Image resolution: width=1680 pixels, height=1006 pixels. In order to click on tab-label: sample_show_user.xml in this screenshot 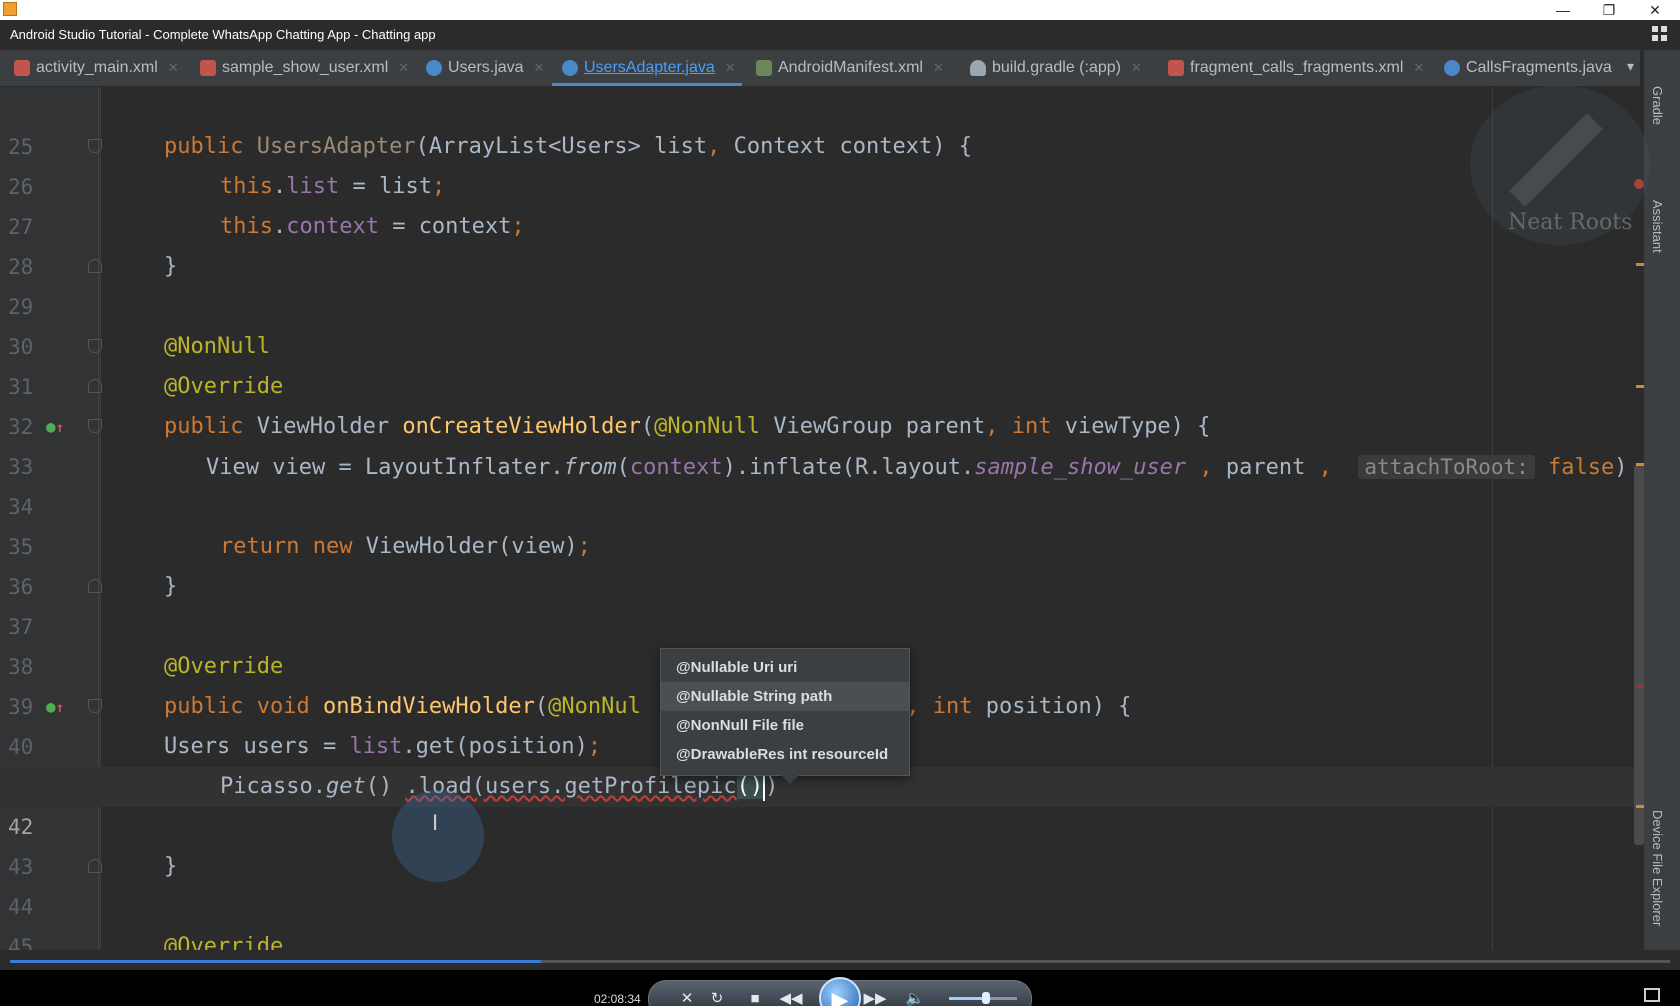, I will do `click(305, 67)`.